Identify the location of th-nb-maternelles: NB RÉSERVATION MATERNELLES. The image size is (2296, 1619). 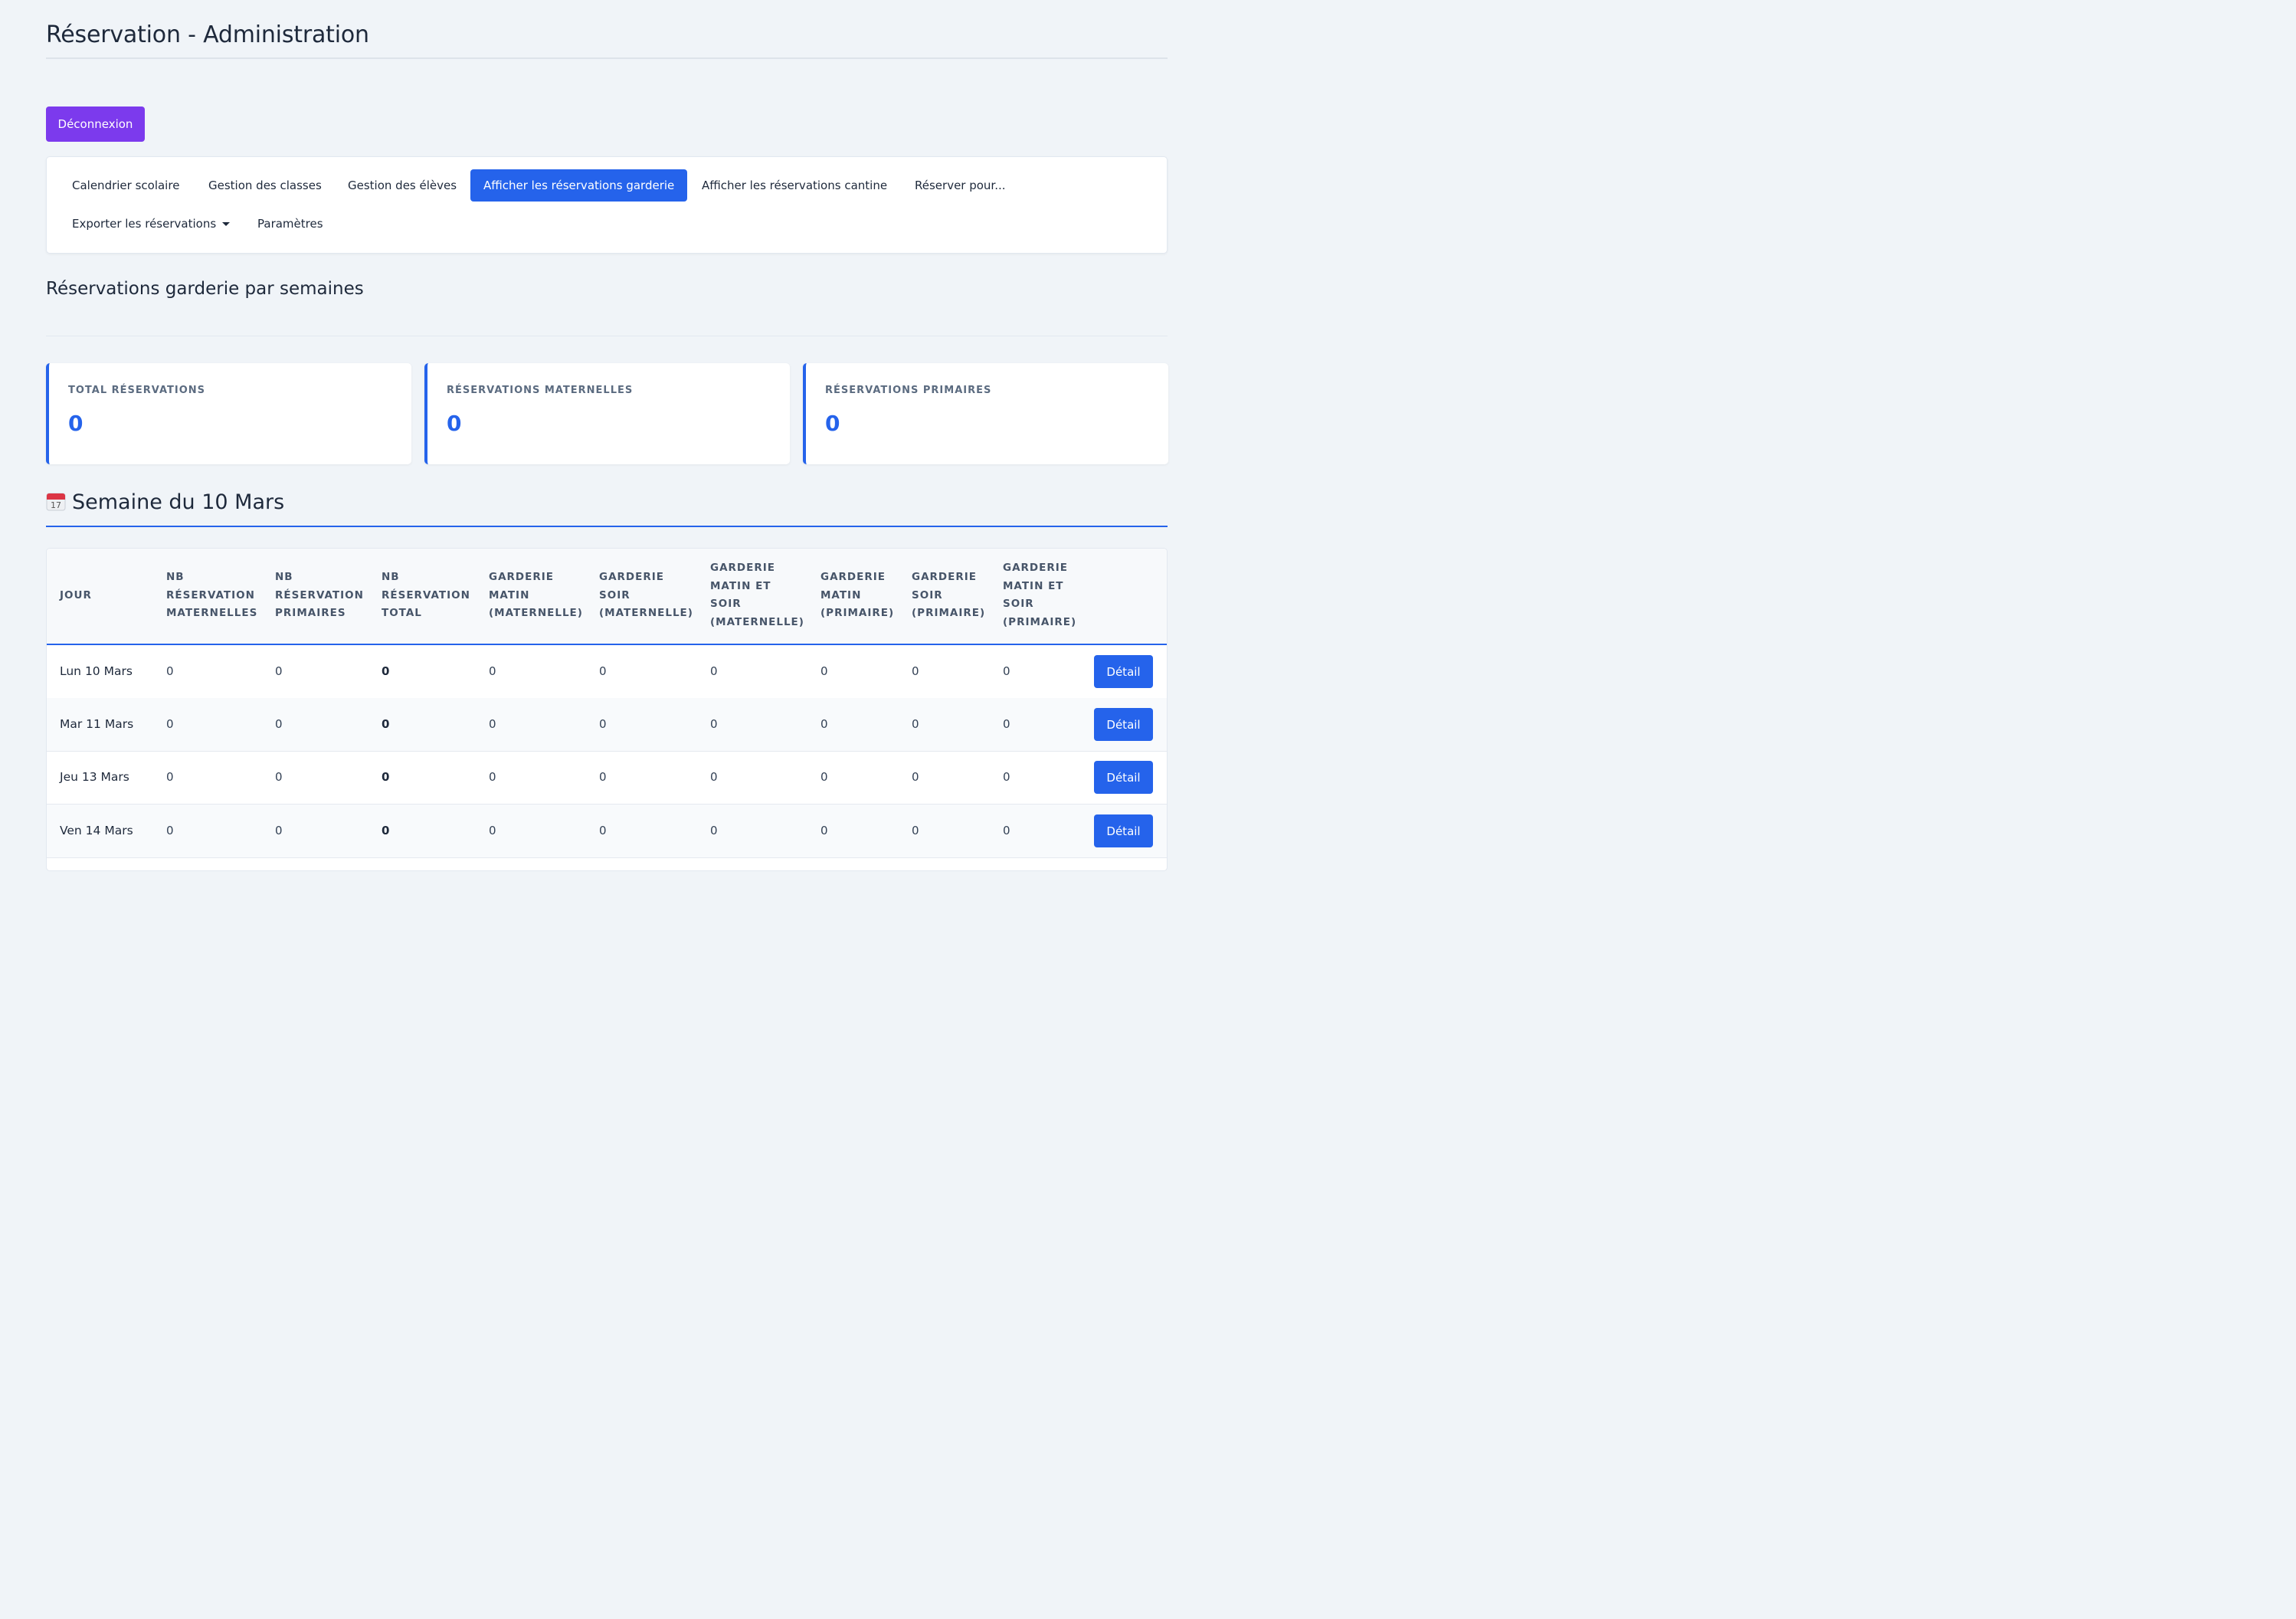
(212, 595).